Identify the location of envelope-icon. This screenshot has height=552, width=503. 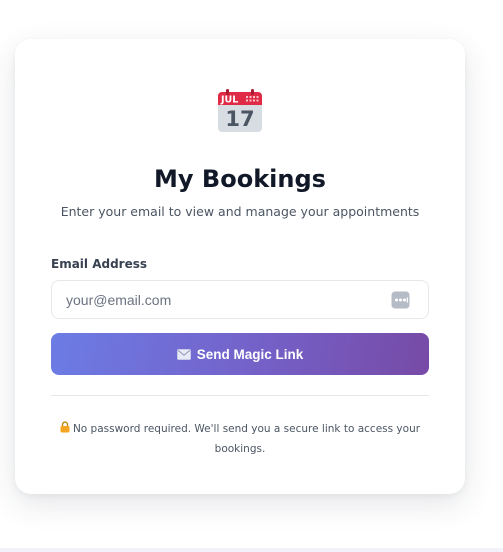
(183, 354).